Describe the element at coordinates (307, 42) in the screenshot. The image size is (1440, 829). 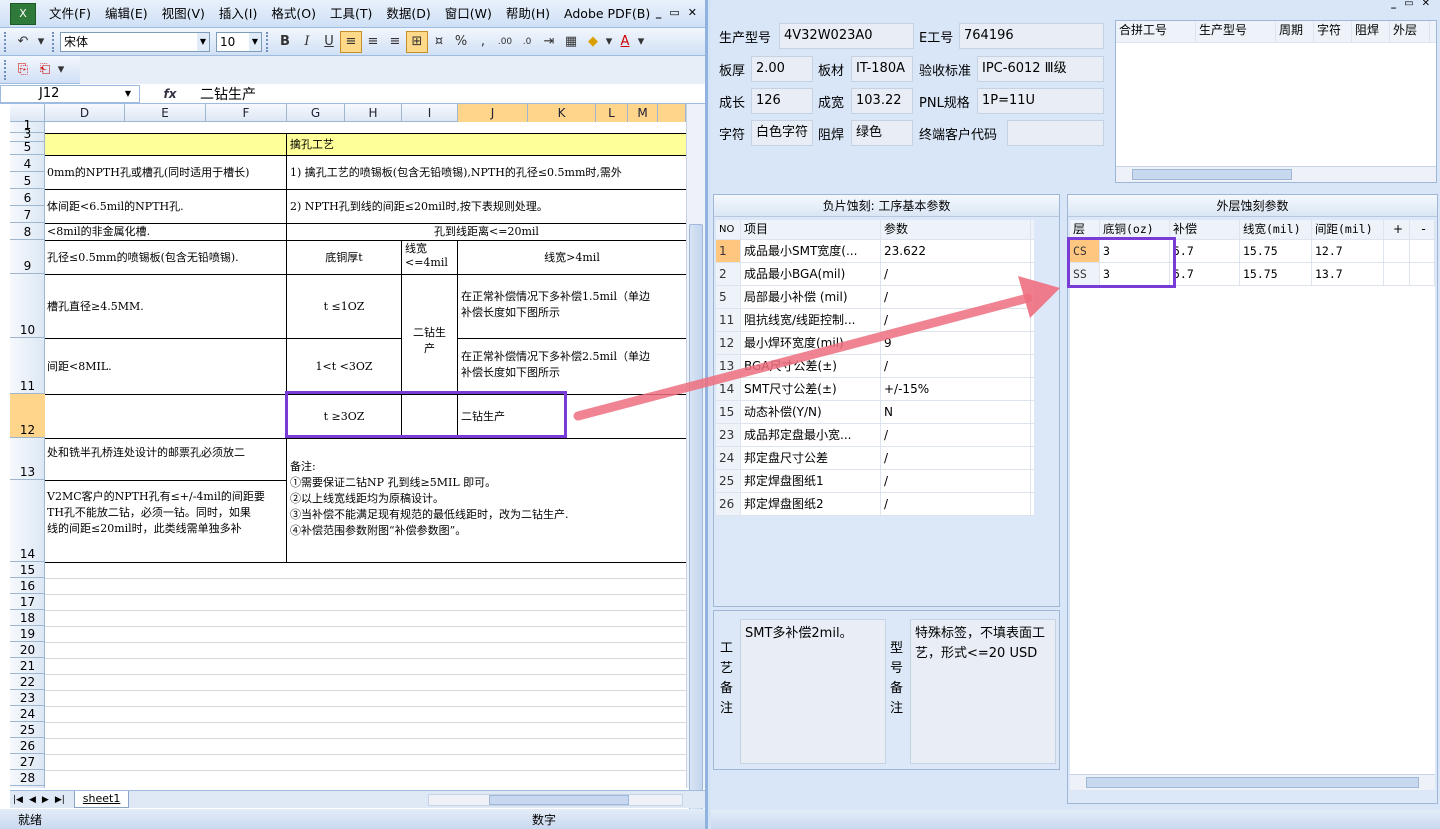
I see `italic-icon: I` at that location.